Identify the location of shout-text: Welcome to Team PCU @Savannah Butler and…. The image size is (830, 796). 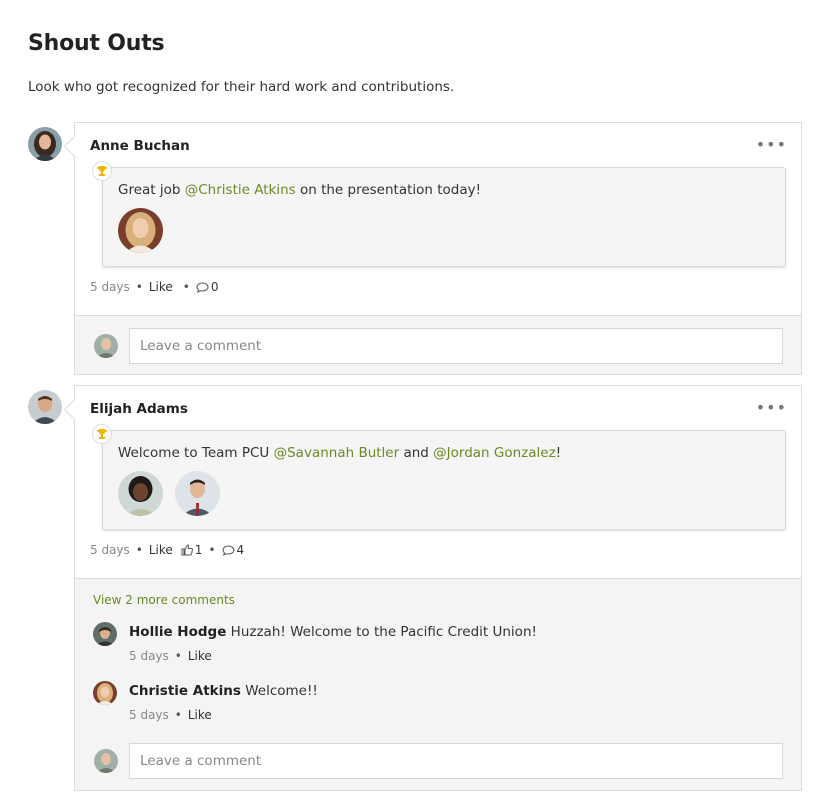
(339, 453).